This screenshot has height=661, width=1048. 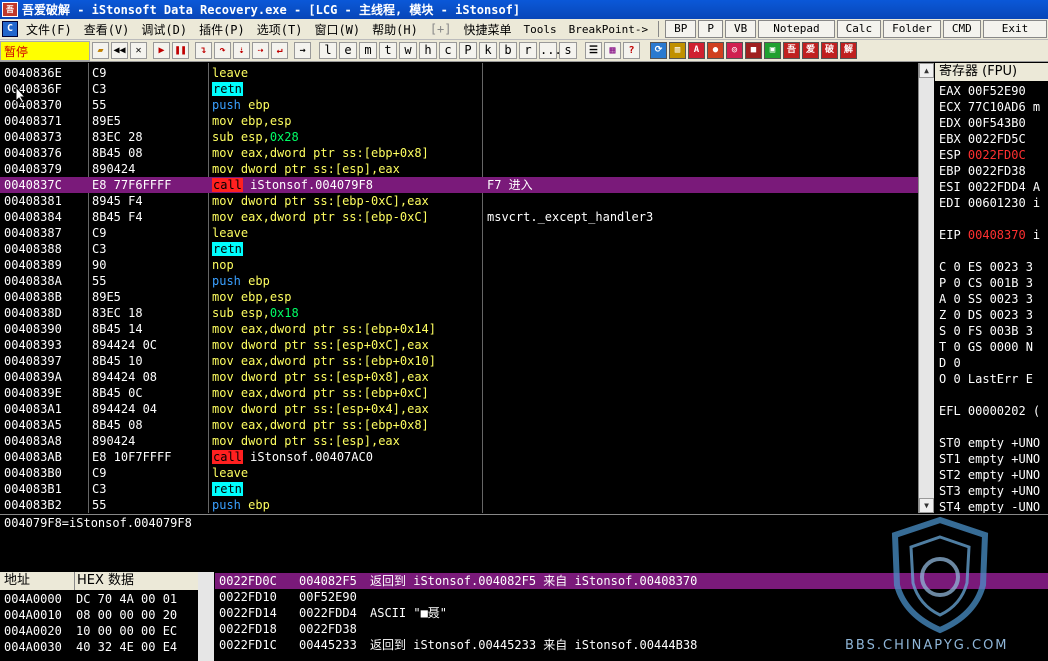 I want to click on disasm-row: 0040838D 83EC 18 sub esp,0x18, so click(x=459, y=313).